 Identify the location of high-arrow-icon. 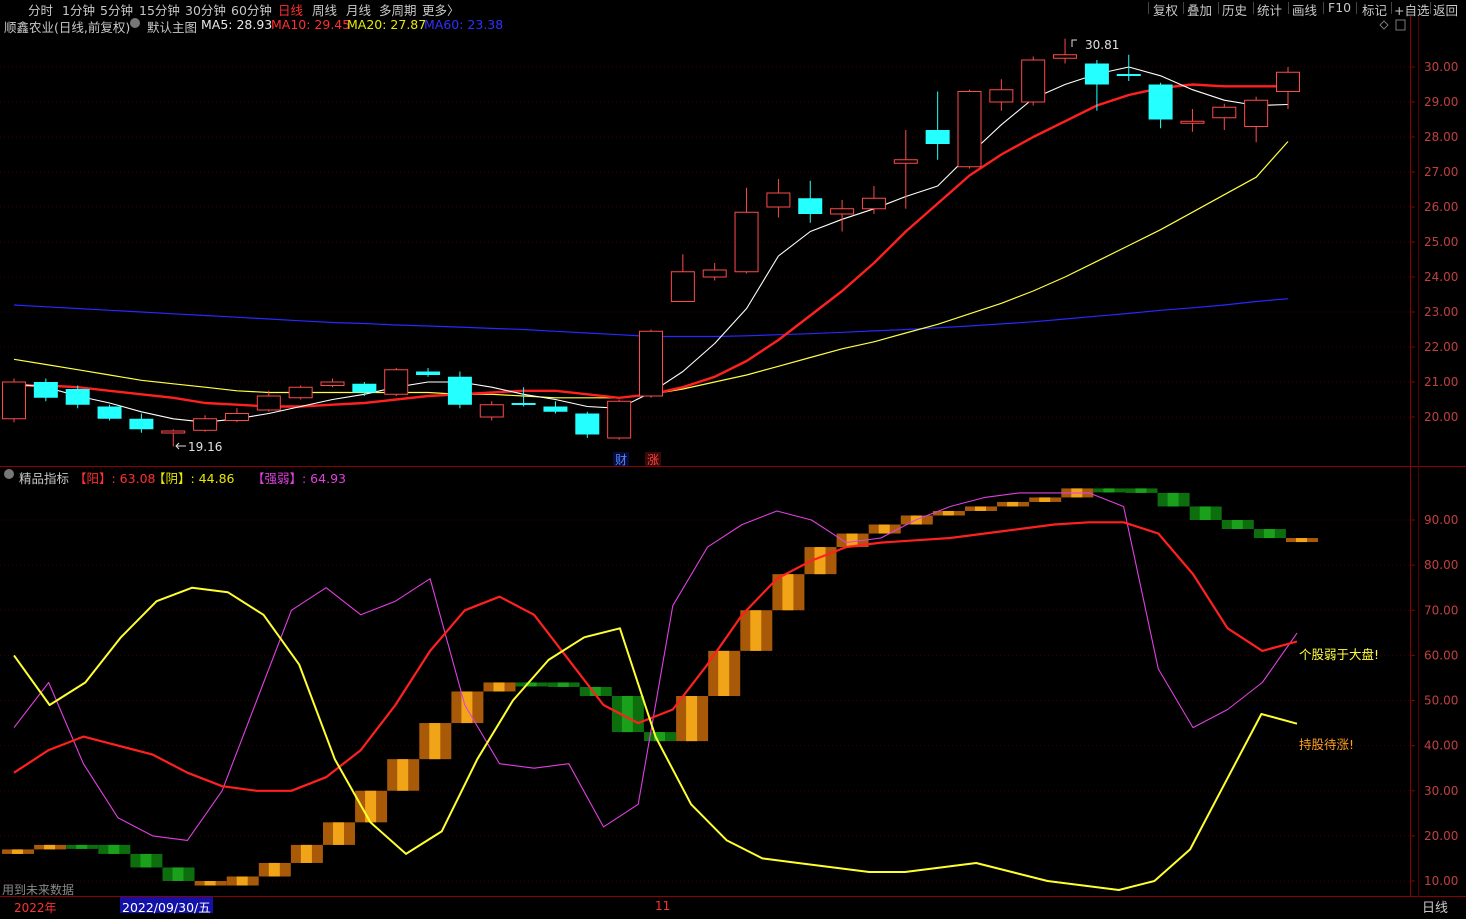
(1074, 43).